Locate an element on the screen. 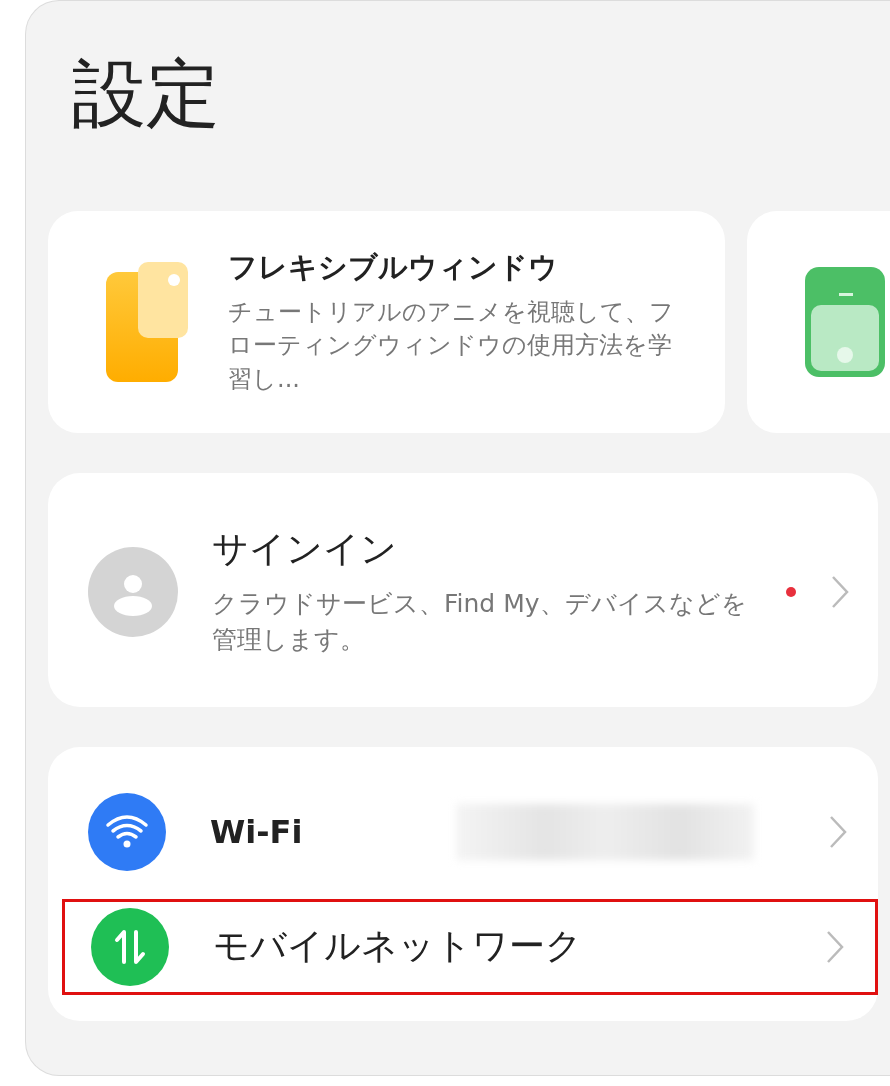  page-title: 設定 is located at coordinates (146, 93).